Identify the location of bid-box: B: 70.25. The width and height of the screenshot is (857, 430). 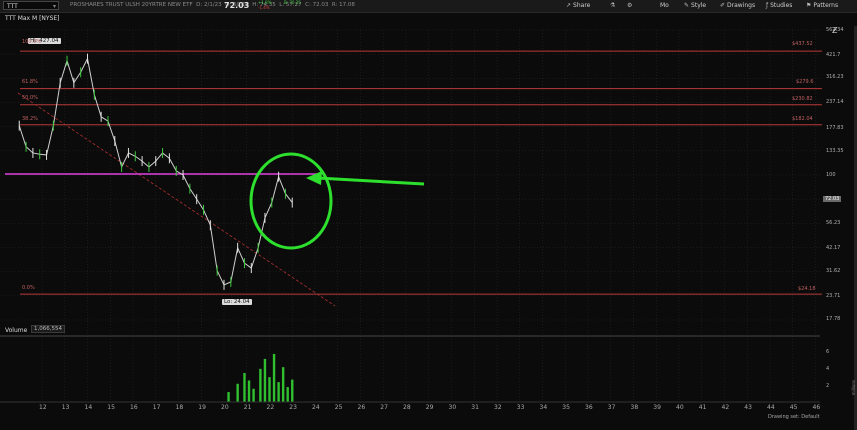
(292, 2).